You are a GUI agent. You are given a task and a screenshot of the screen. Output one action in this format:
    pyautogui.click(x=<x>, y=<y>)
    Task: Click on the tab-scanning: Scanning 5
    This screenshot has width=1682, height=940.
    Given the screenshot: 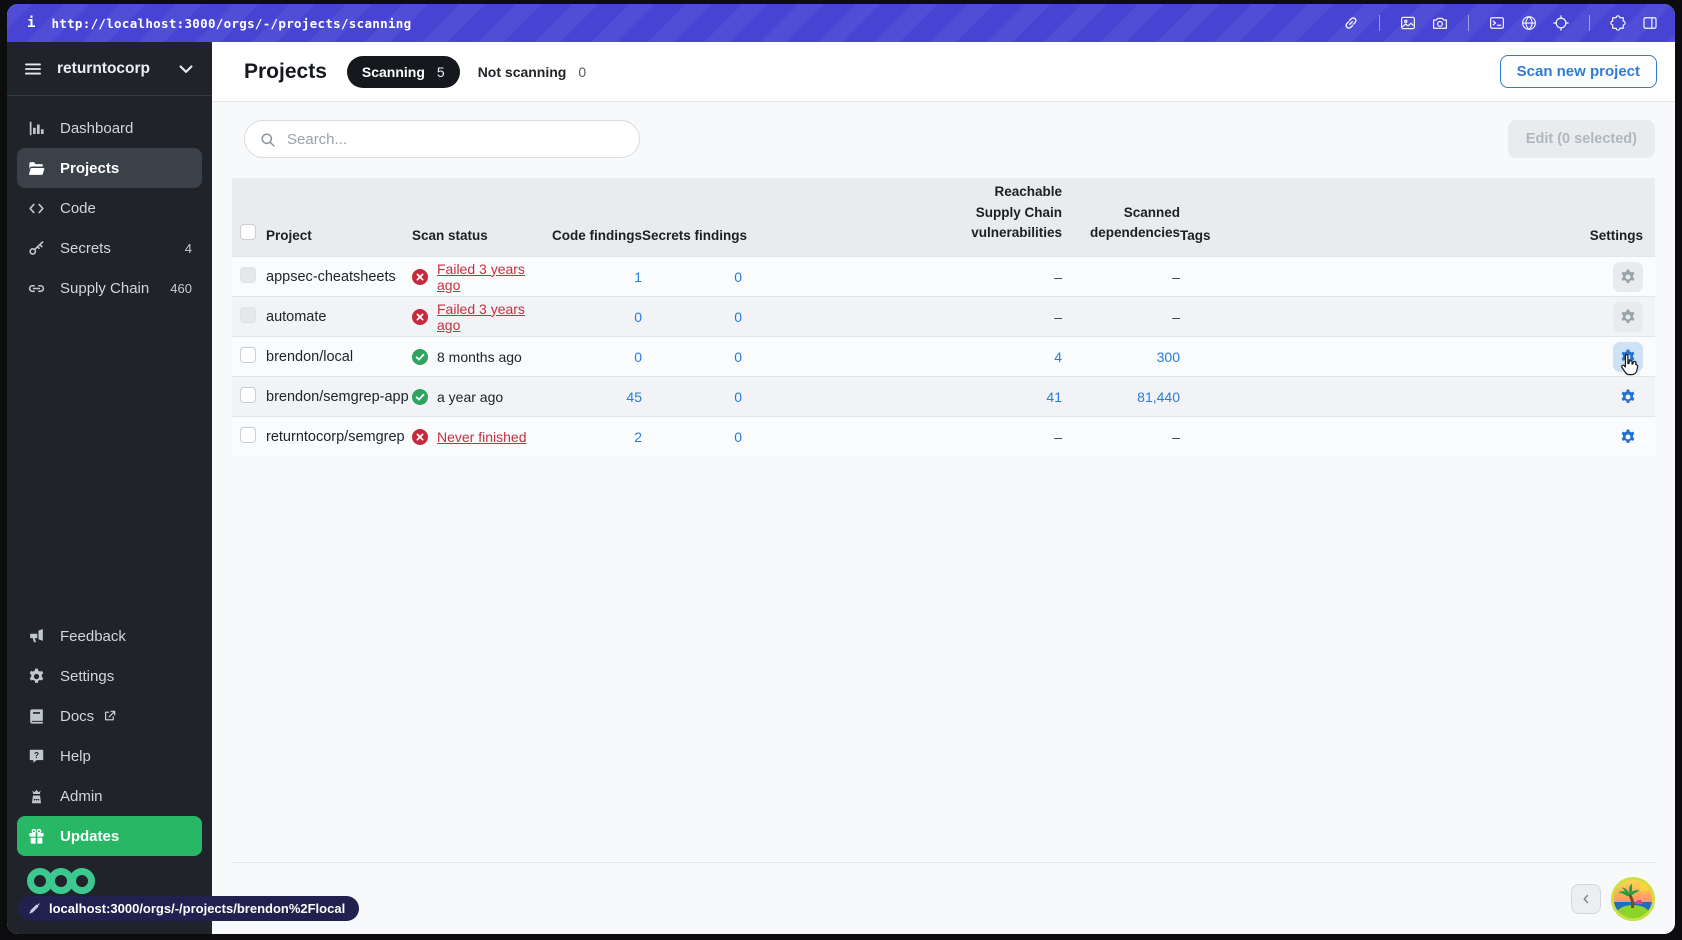 What is the action you would take?
    pyautogui.click(x=403, y=71)
    